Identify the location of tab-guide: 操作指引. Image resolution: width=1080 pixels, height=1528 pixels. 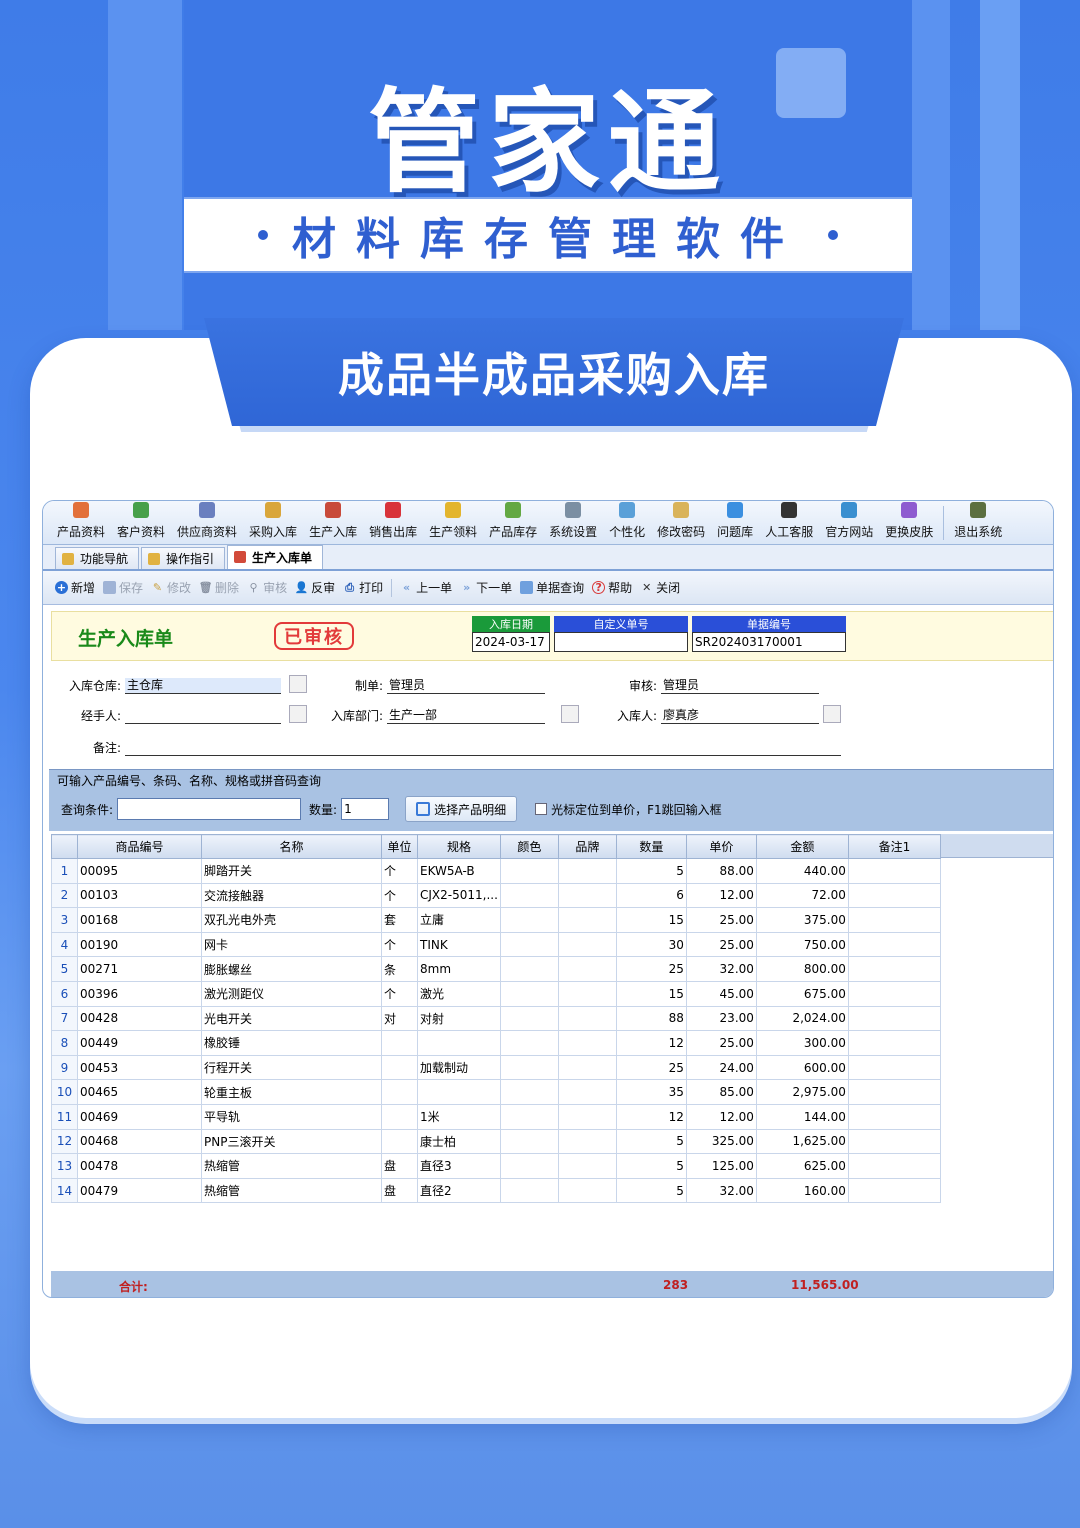
(183, 558).